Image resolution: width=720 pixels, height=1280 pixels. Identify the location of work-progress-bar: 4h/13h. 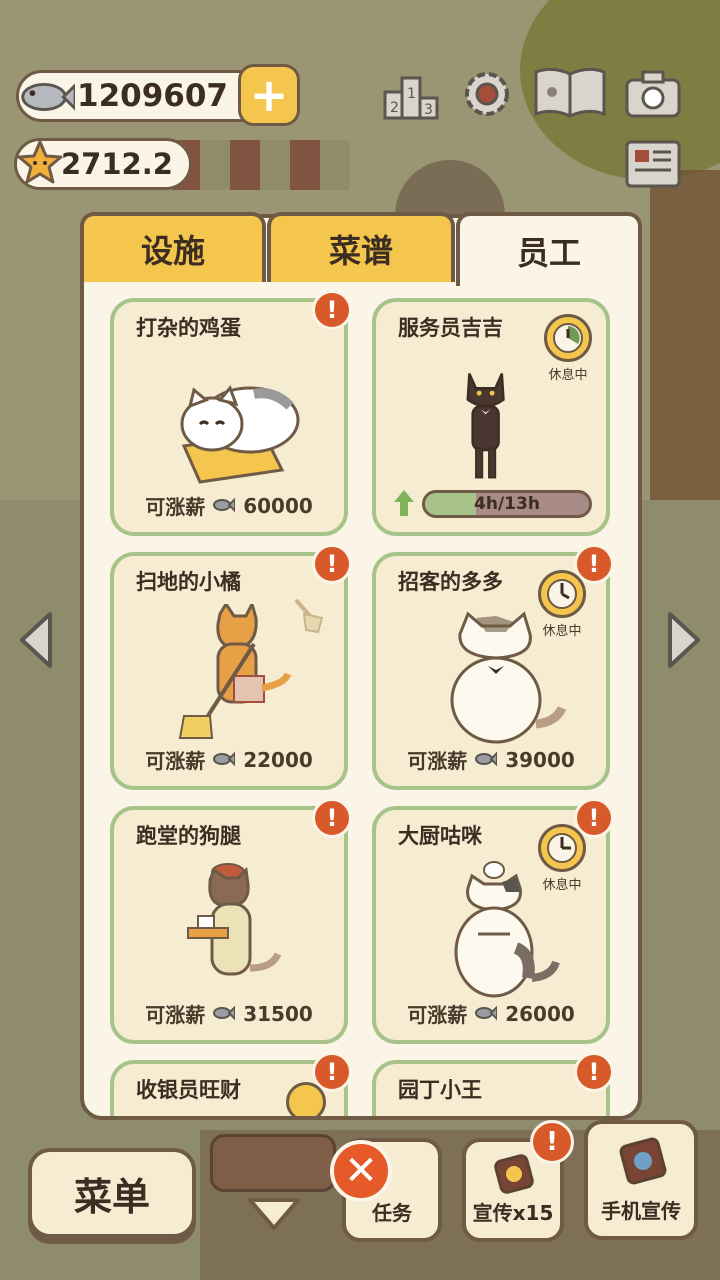
(507, 504).